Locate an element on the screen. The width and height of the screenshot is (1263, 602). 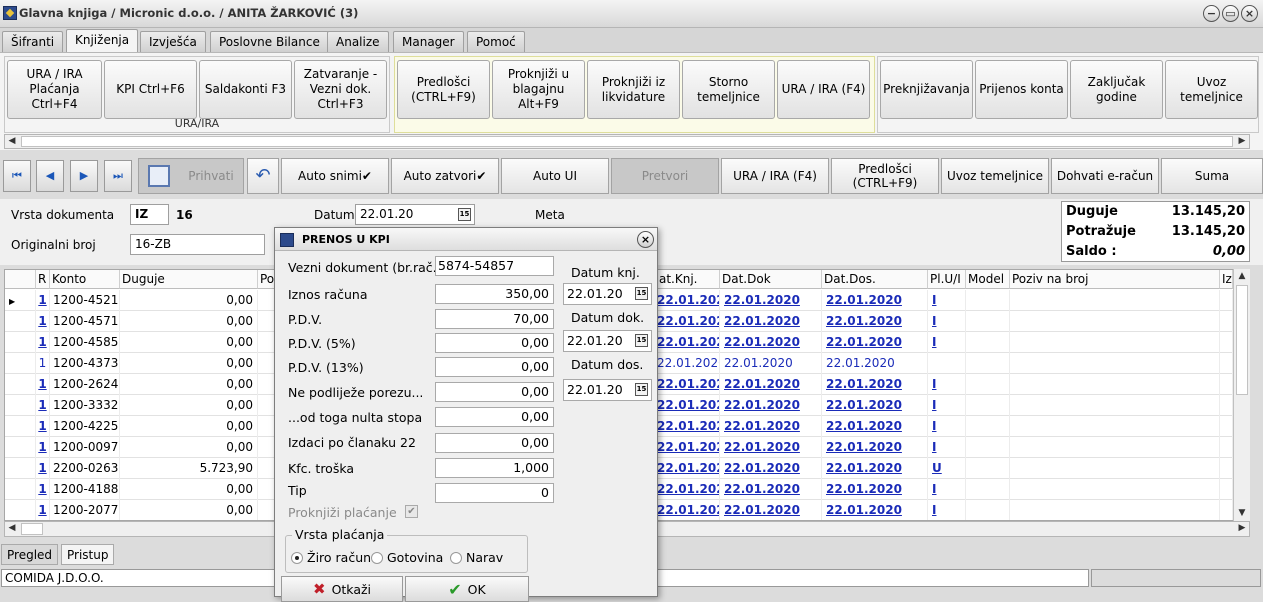
col-header-datdos: Dat.Dos. is located at coordinates (875, 279).